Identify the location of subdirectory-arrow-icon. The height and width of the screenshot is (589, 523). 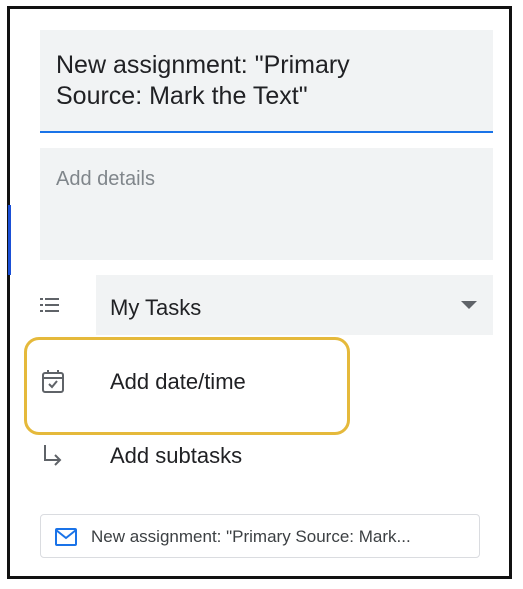
(53, 455).